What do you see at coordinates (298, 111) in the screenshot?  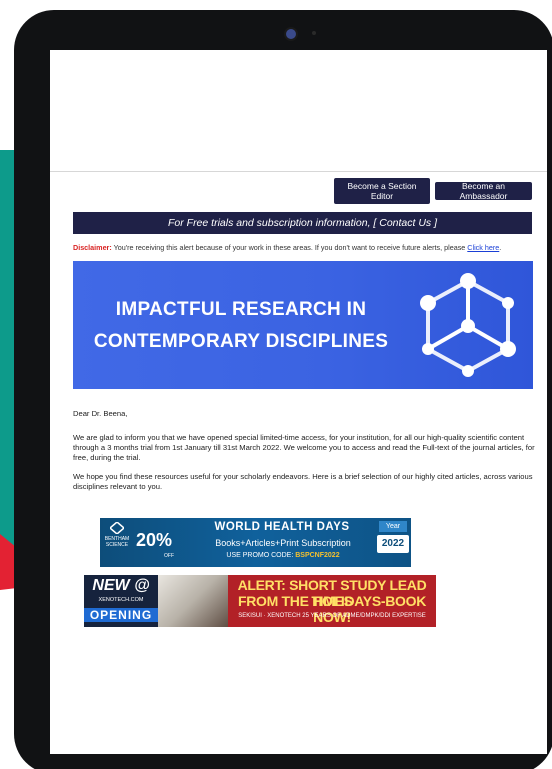 I see `email-header-space` at bounding box center [298, 111].